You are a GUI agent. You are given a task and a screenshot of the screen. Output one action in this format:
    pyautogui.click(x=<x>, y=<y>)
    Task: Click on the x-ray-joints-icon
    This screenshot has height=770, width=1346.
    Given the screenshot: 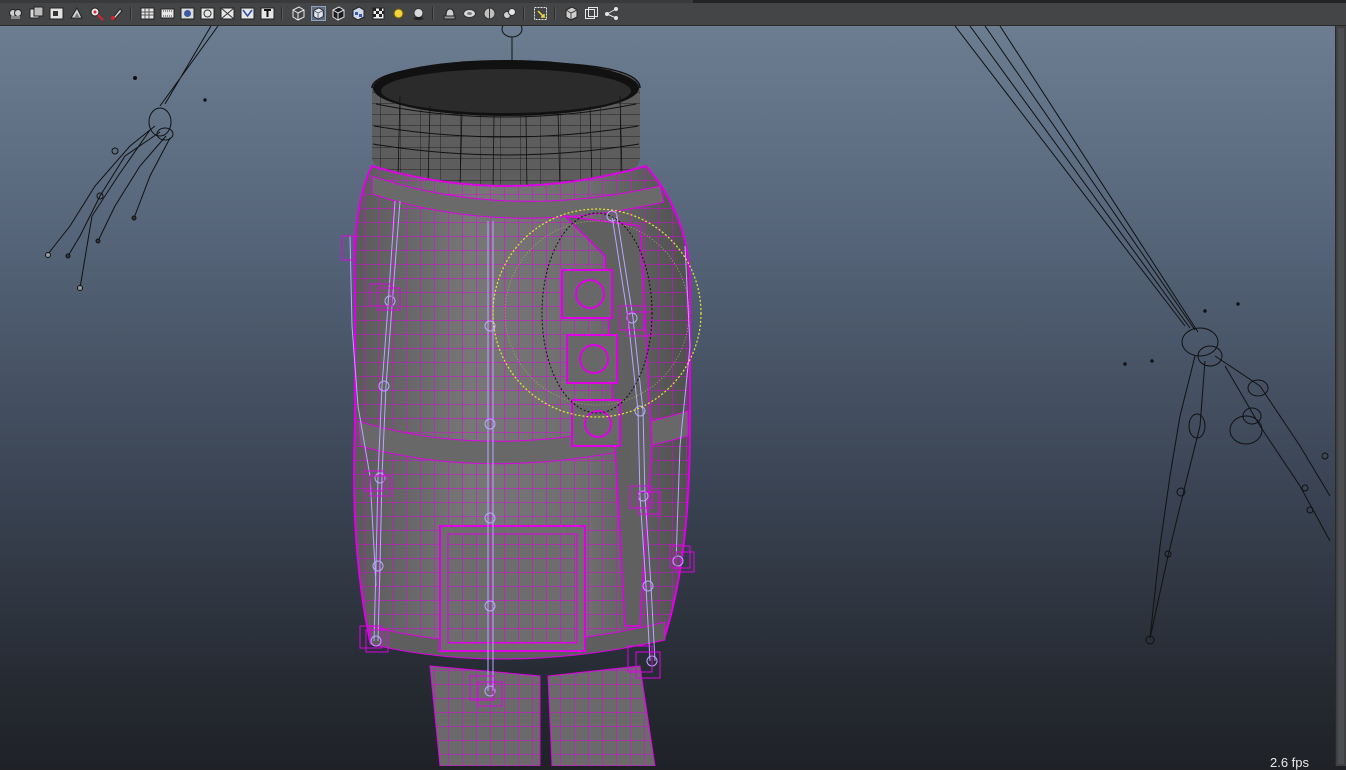 What is the action you would take?
    pyautogui.click(x=591, y=13)
    